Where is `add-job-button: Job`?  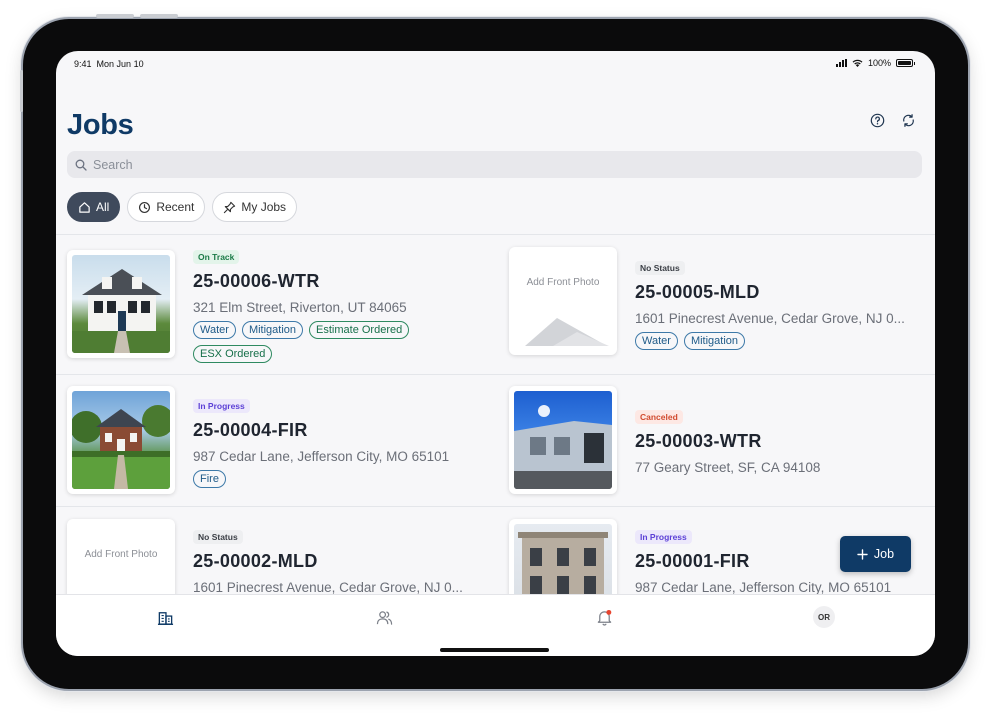
add-job-button: Job is located at coordinates (875, 554).